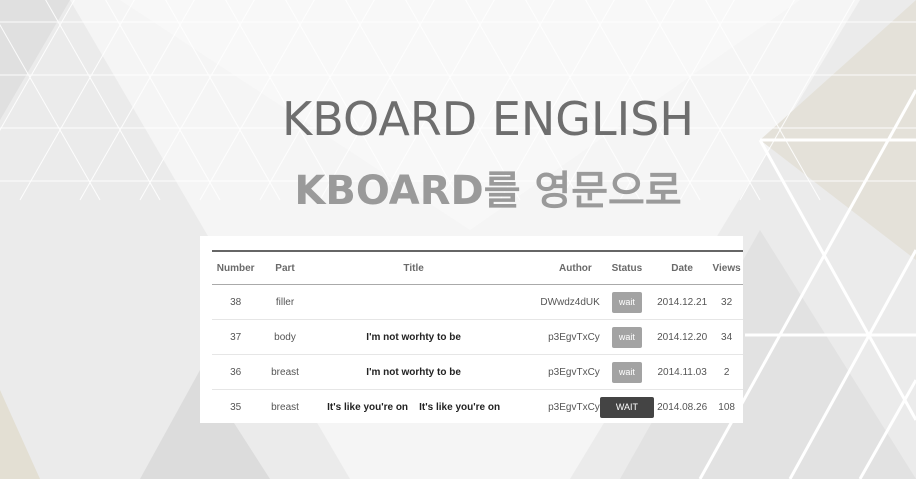  What do you see at coordinates (285, 267) in the screenshot?
I see `column-part: Part` at bounding box center [285, 267].